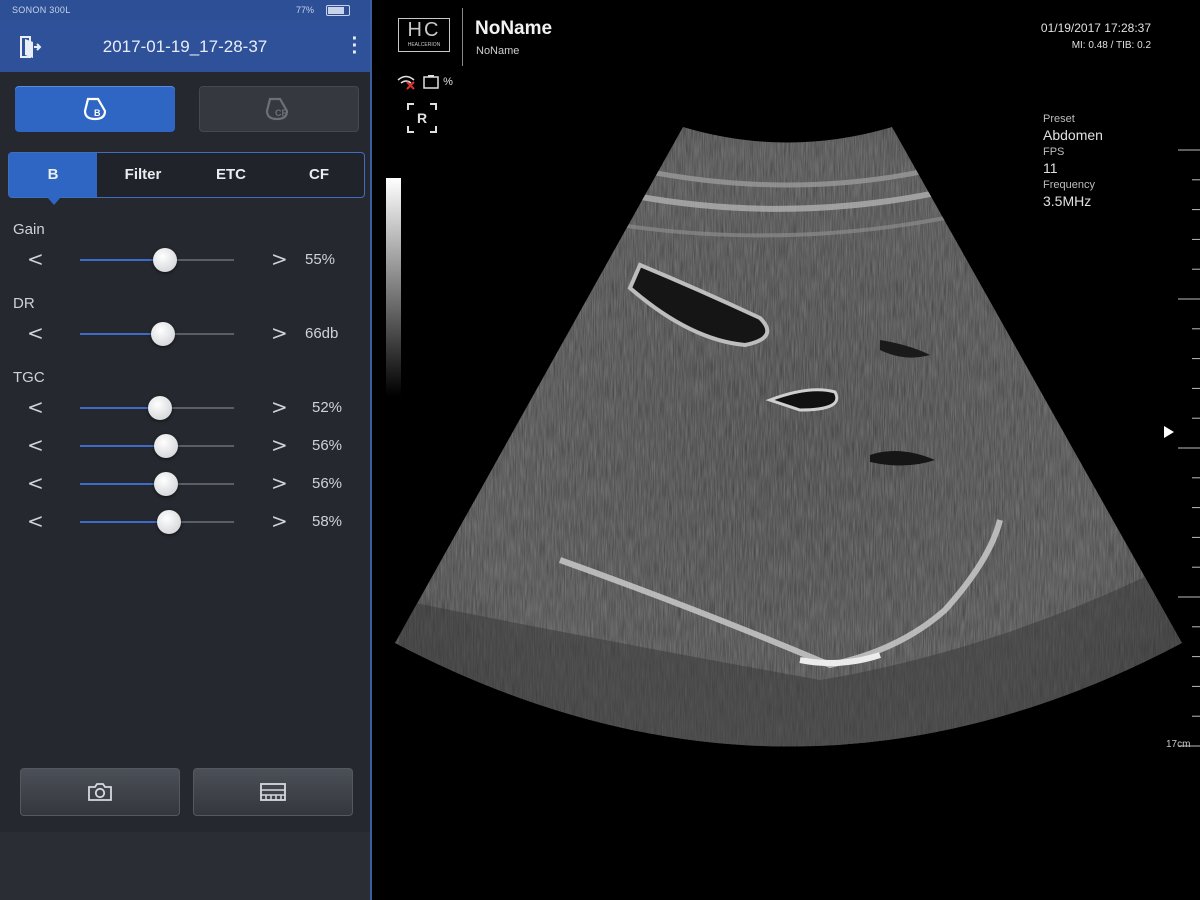  Describe the element at coordinates (1067, 201) in the screenshot. I see `frequency-value: 3.5MHz` at that location.